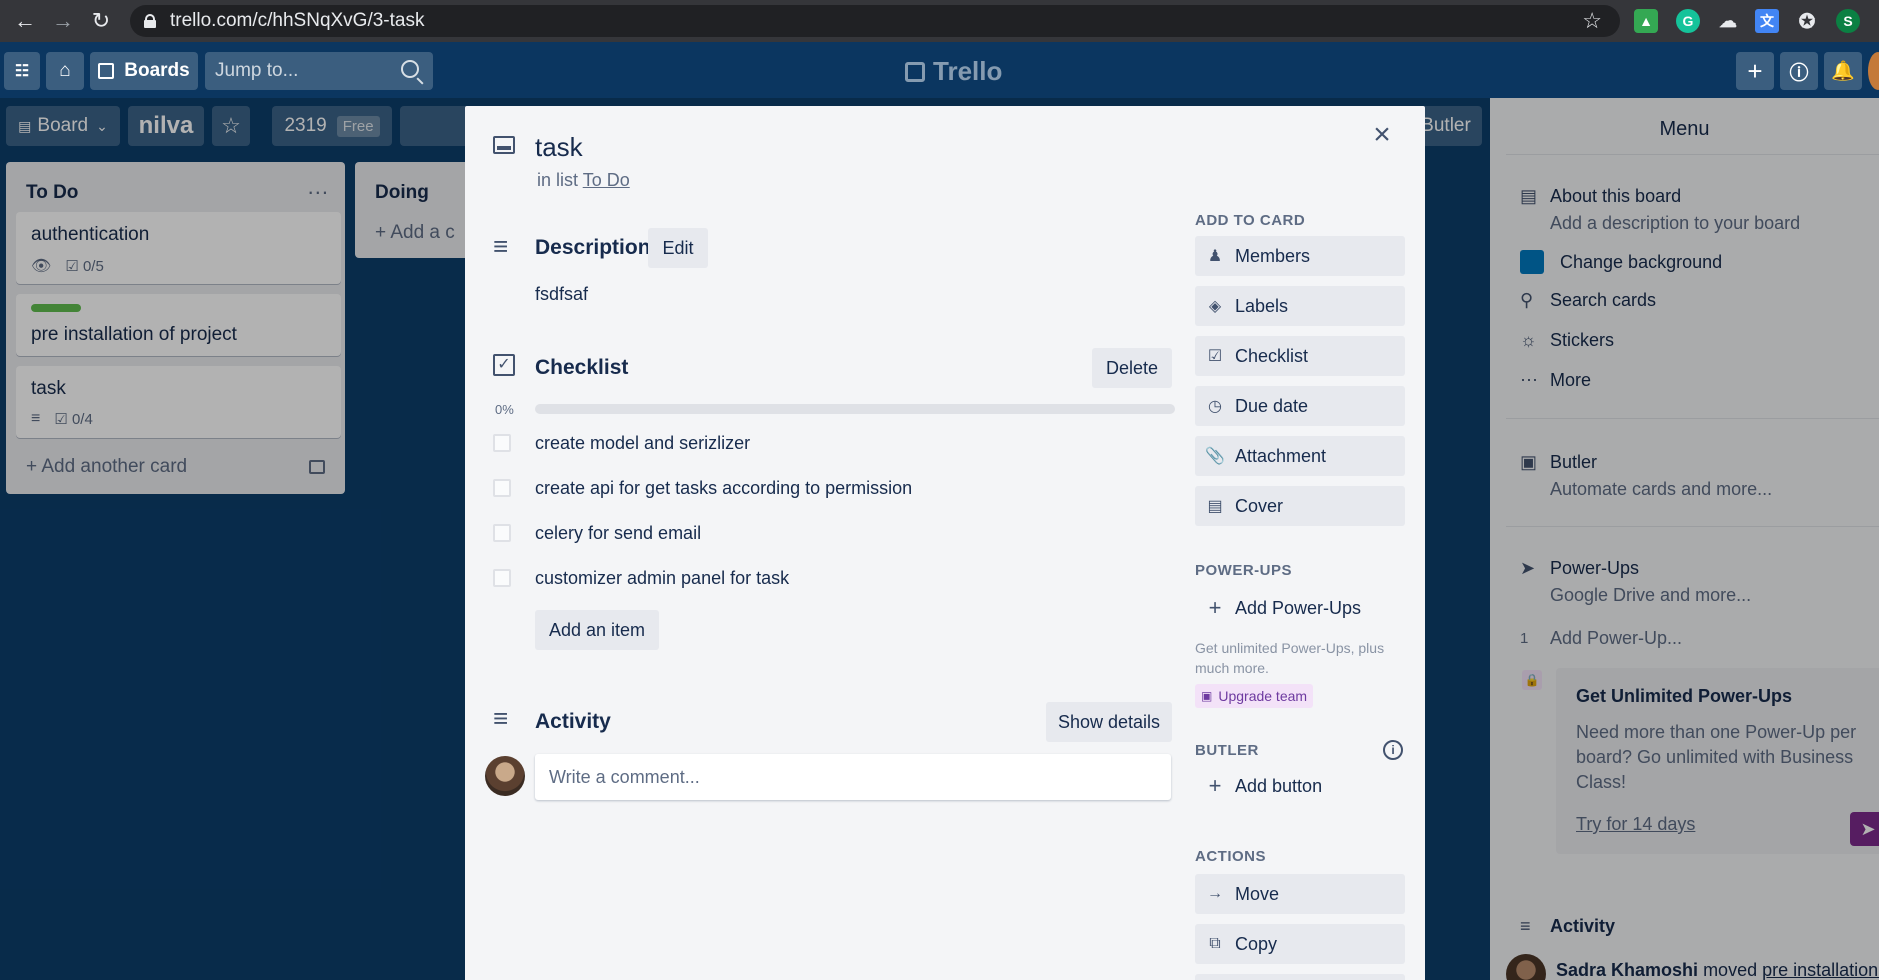  Describe the element at coordinates (875, 21) in the screenshot. I see `address-bar: trello.com/c/hhSNqXvG/3-task ☆` at that location.